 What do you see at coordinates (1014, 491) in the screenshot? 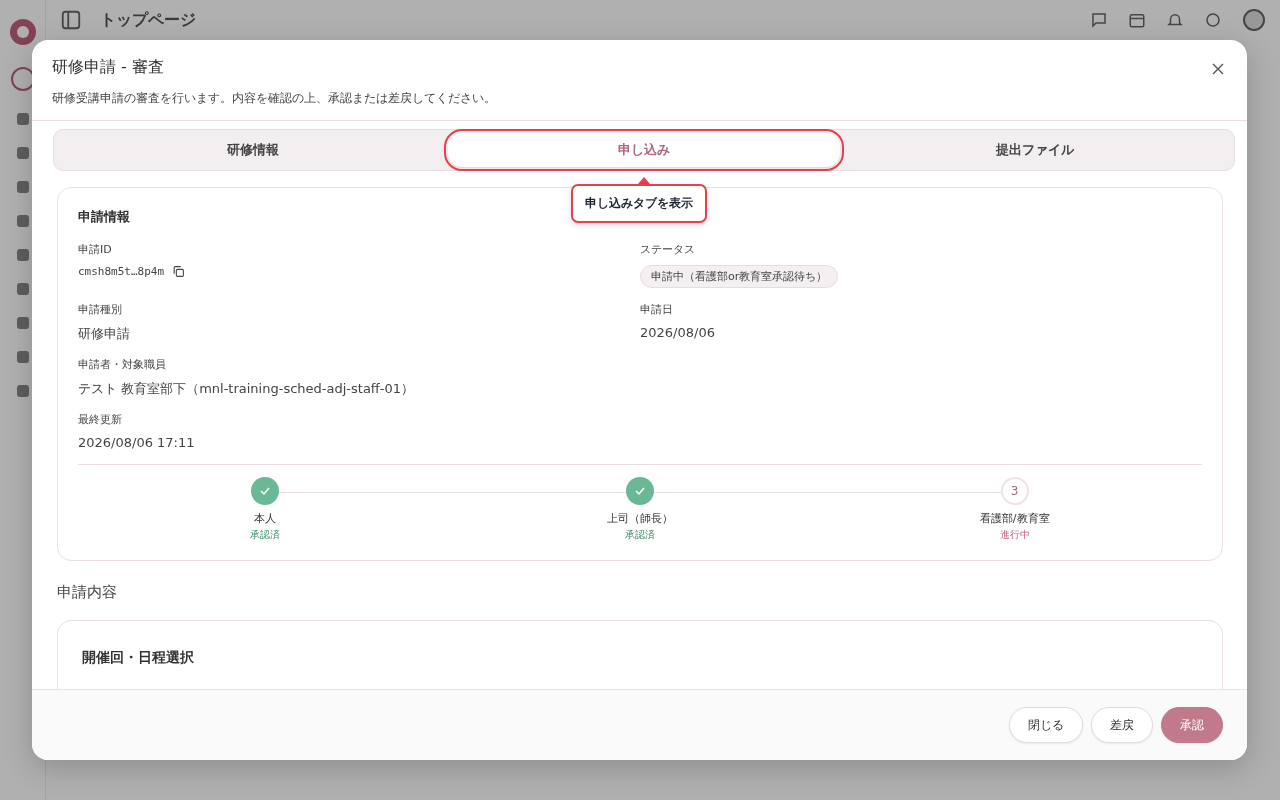
I see `step-number: 3` at bounding box center [1014, 491].